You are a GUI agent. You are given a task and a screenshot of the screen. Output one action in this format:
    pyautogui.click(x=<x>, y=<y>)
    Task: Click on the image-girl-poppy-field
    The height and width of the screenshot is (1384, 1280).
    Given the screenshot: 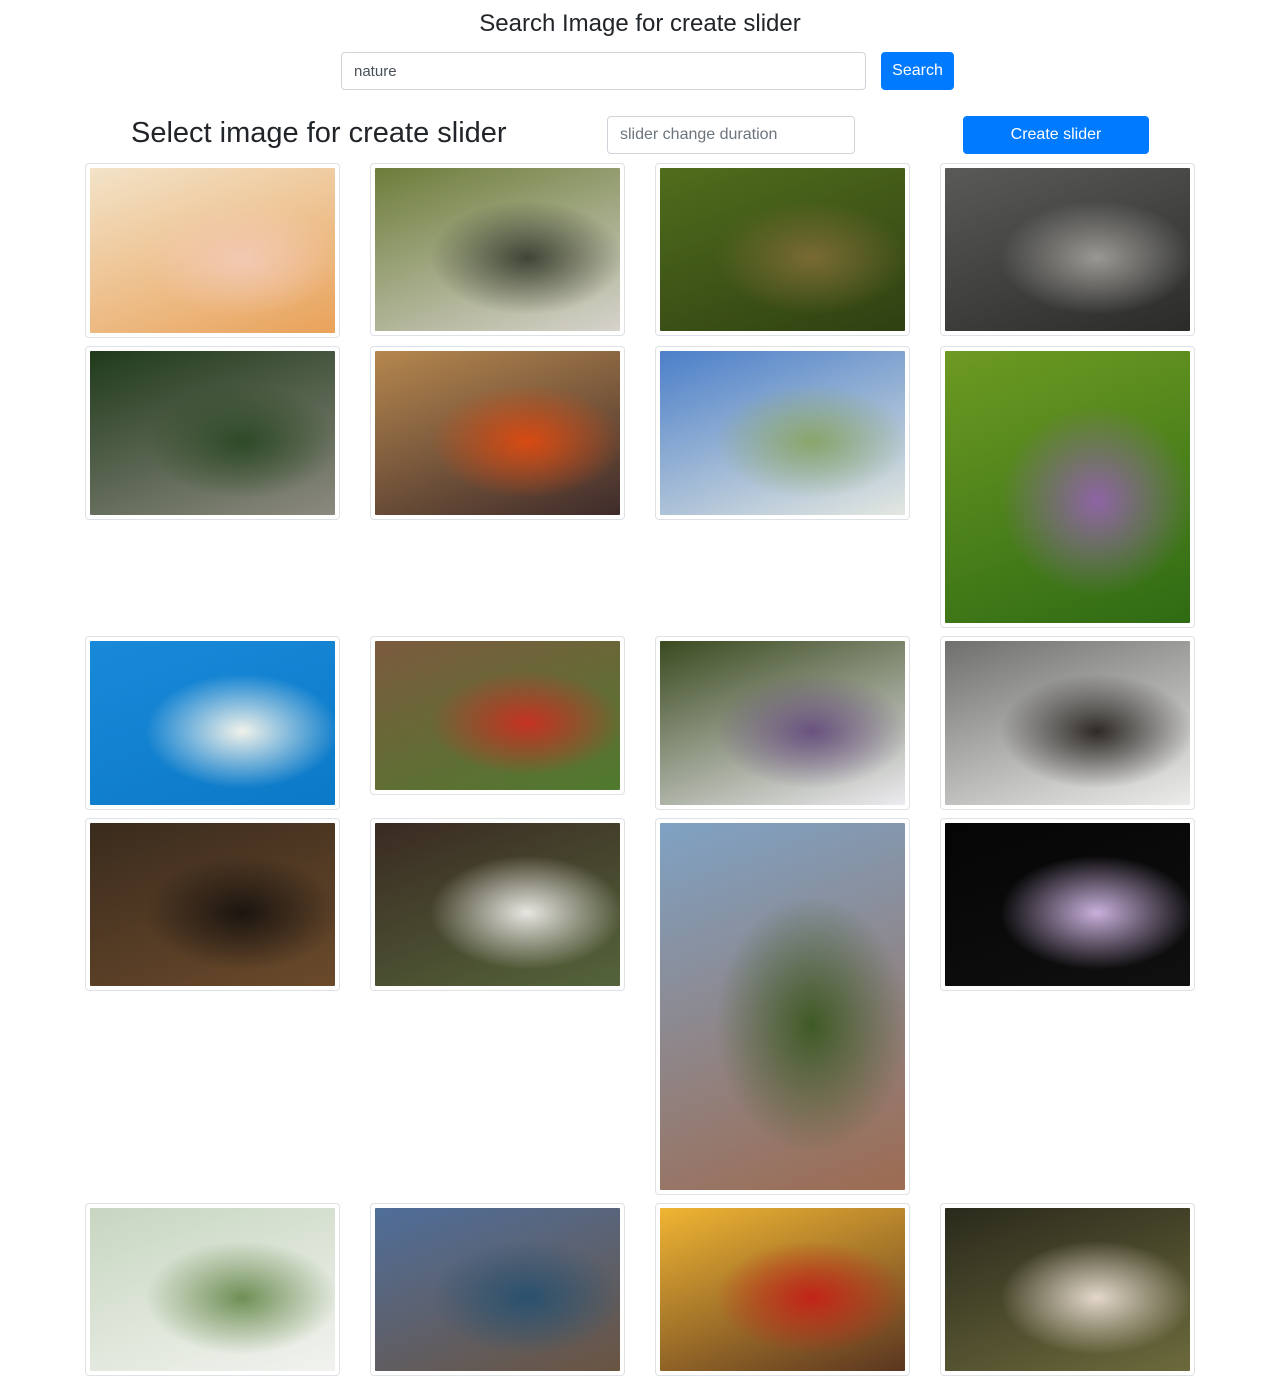 What is the action you would take?
    pyautogui.click(x=782, y=1289)
    